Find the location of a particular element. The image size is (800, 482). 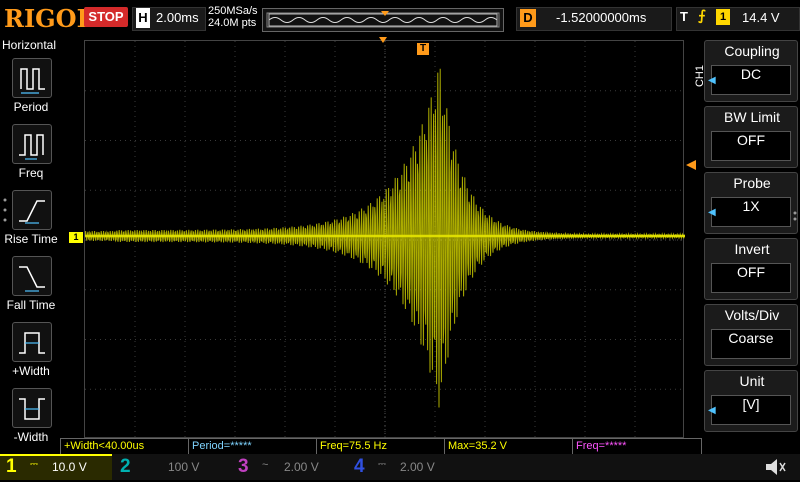

page-indicator-icon is located at coordinates (795, 213).